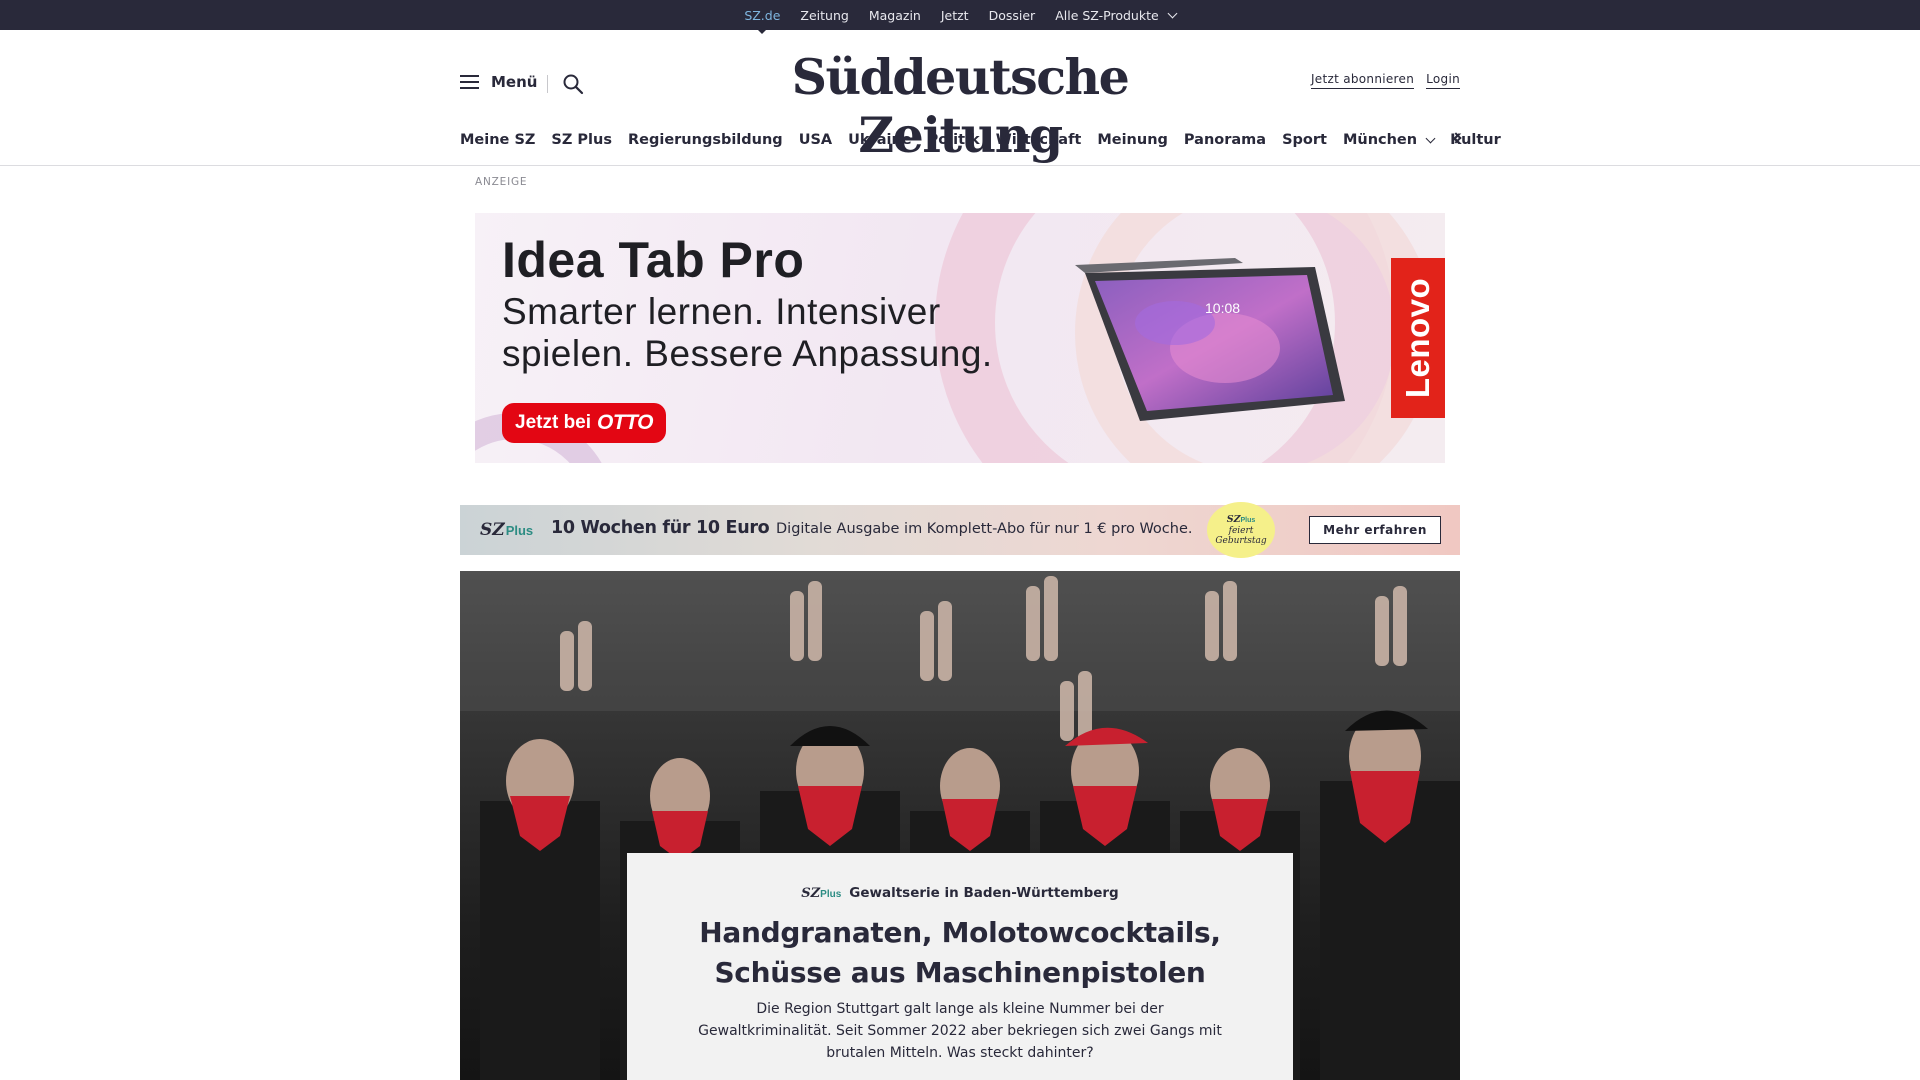 This screenshot has height=1080, width=1920. I want to click on nav-item-panorama: Panorama, so click(1225, 140).